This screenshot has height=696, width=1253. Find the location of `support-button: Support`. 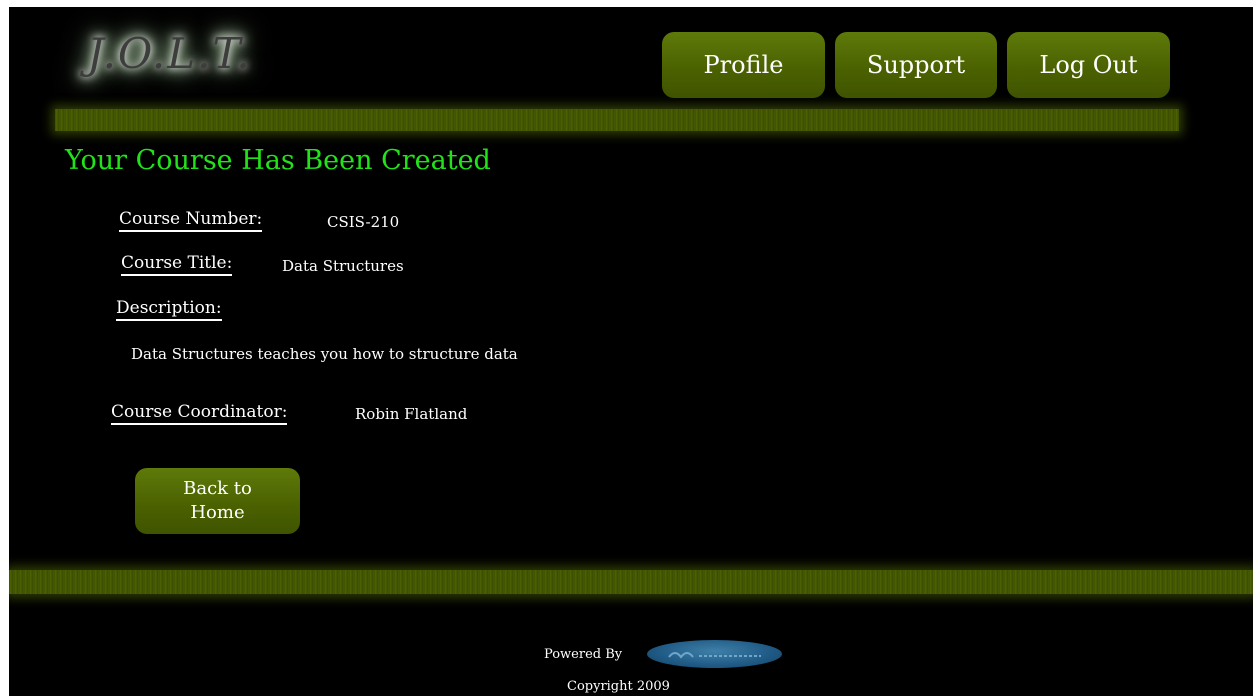

support-button: Support is located at coordinates (916, 65).